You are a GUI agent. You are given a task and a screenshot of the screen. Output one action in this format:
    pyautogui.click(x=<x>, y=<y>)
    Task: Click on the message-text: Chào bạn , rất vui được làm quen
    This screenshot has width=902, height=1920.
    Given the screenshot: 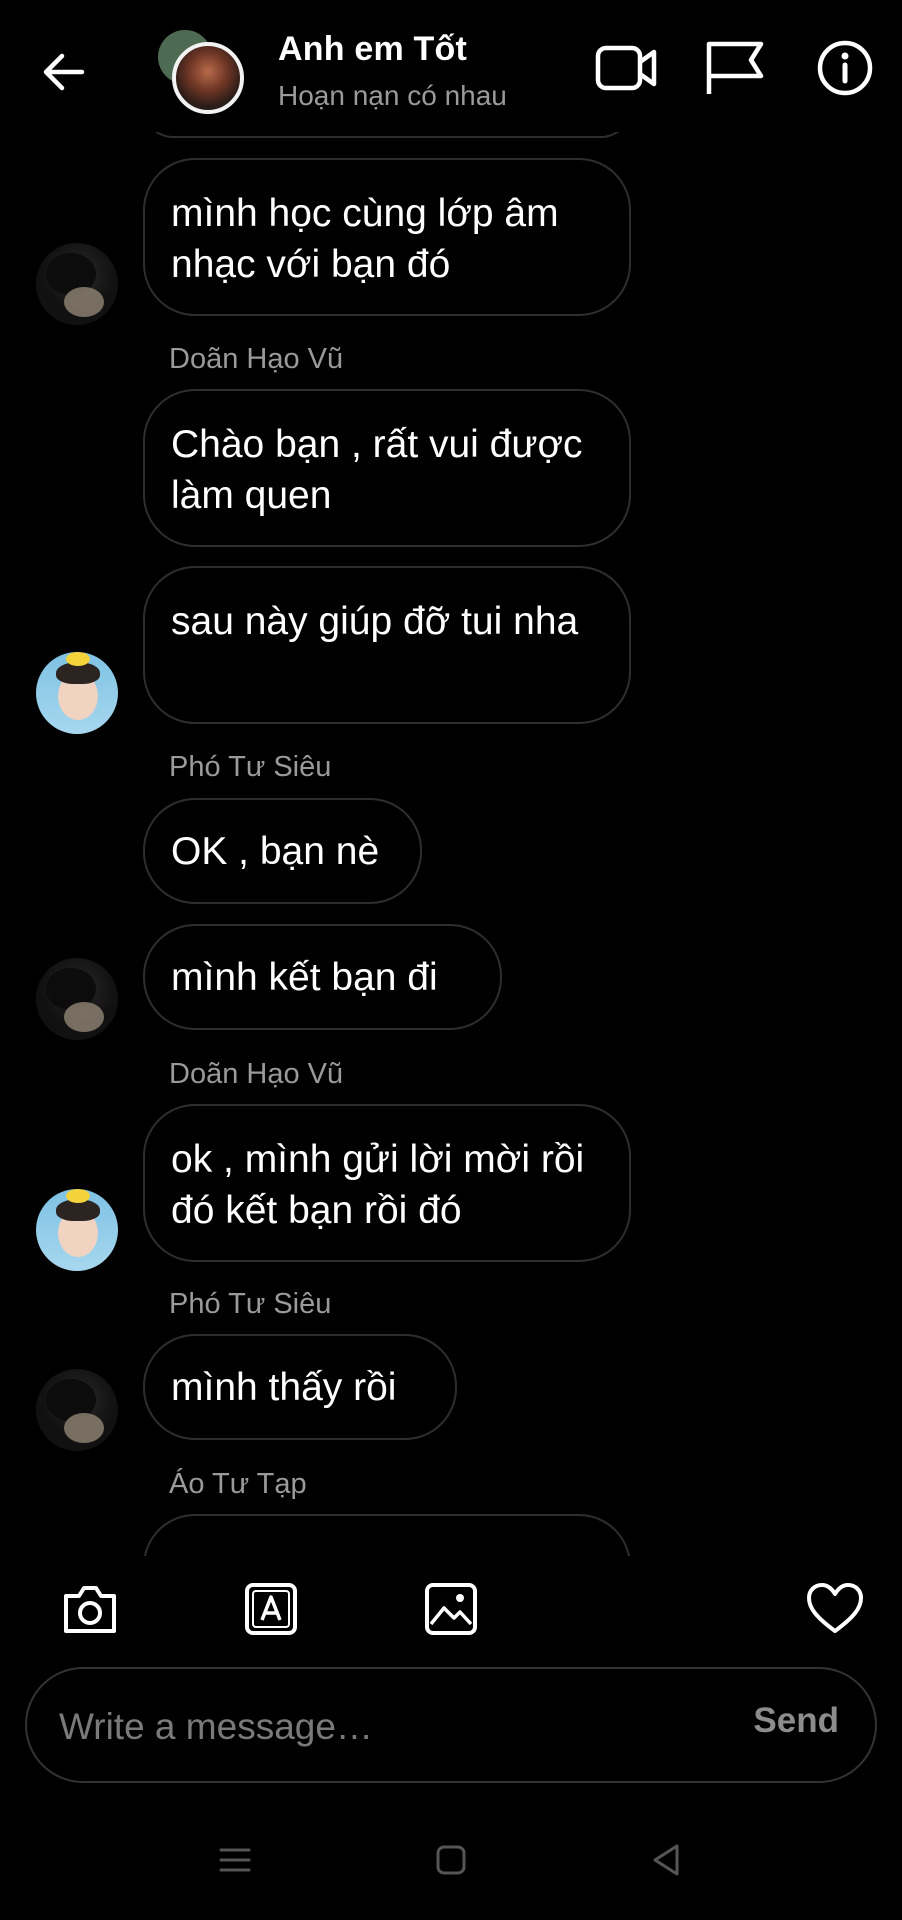 What is the action you would take?
    pyautogui.click(x=377, y=470)
    